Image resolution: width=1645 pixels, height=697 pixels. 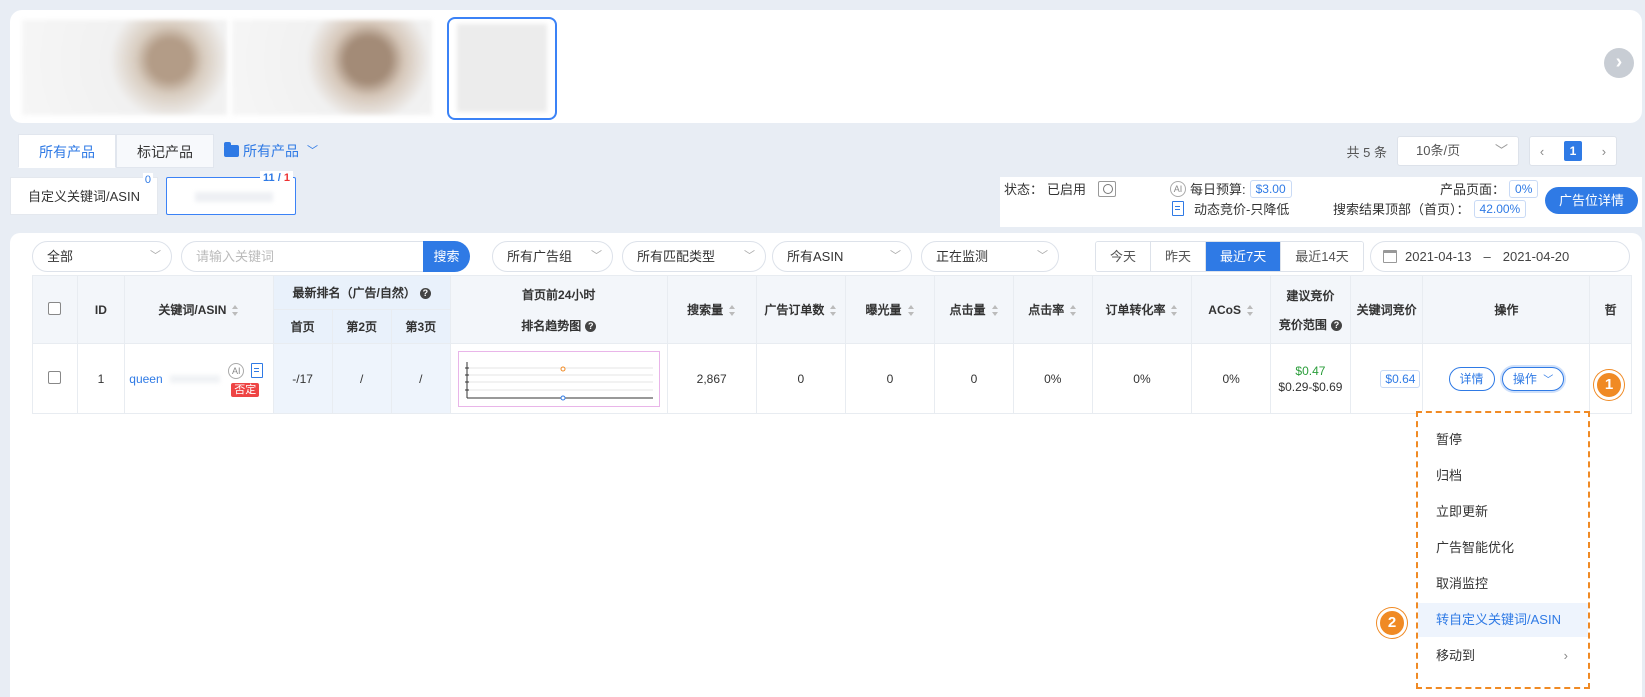 What do you see at coordinates (102, 256) in the screenshot?
I see `status-filter-select: 全部 ﹀` at bounding box center [102, 256].